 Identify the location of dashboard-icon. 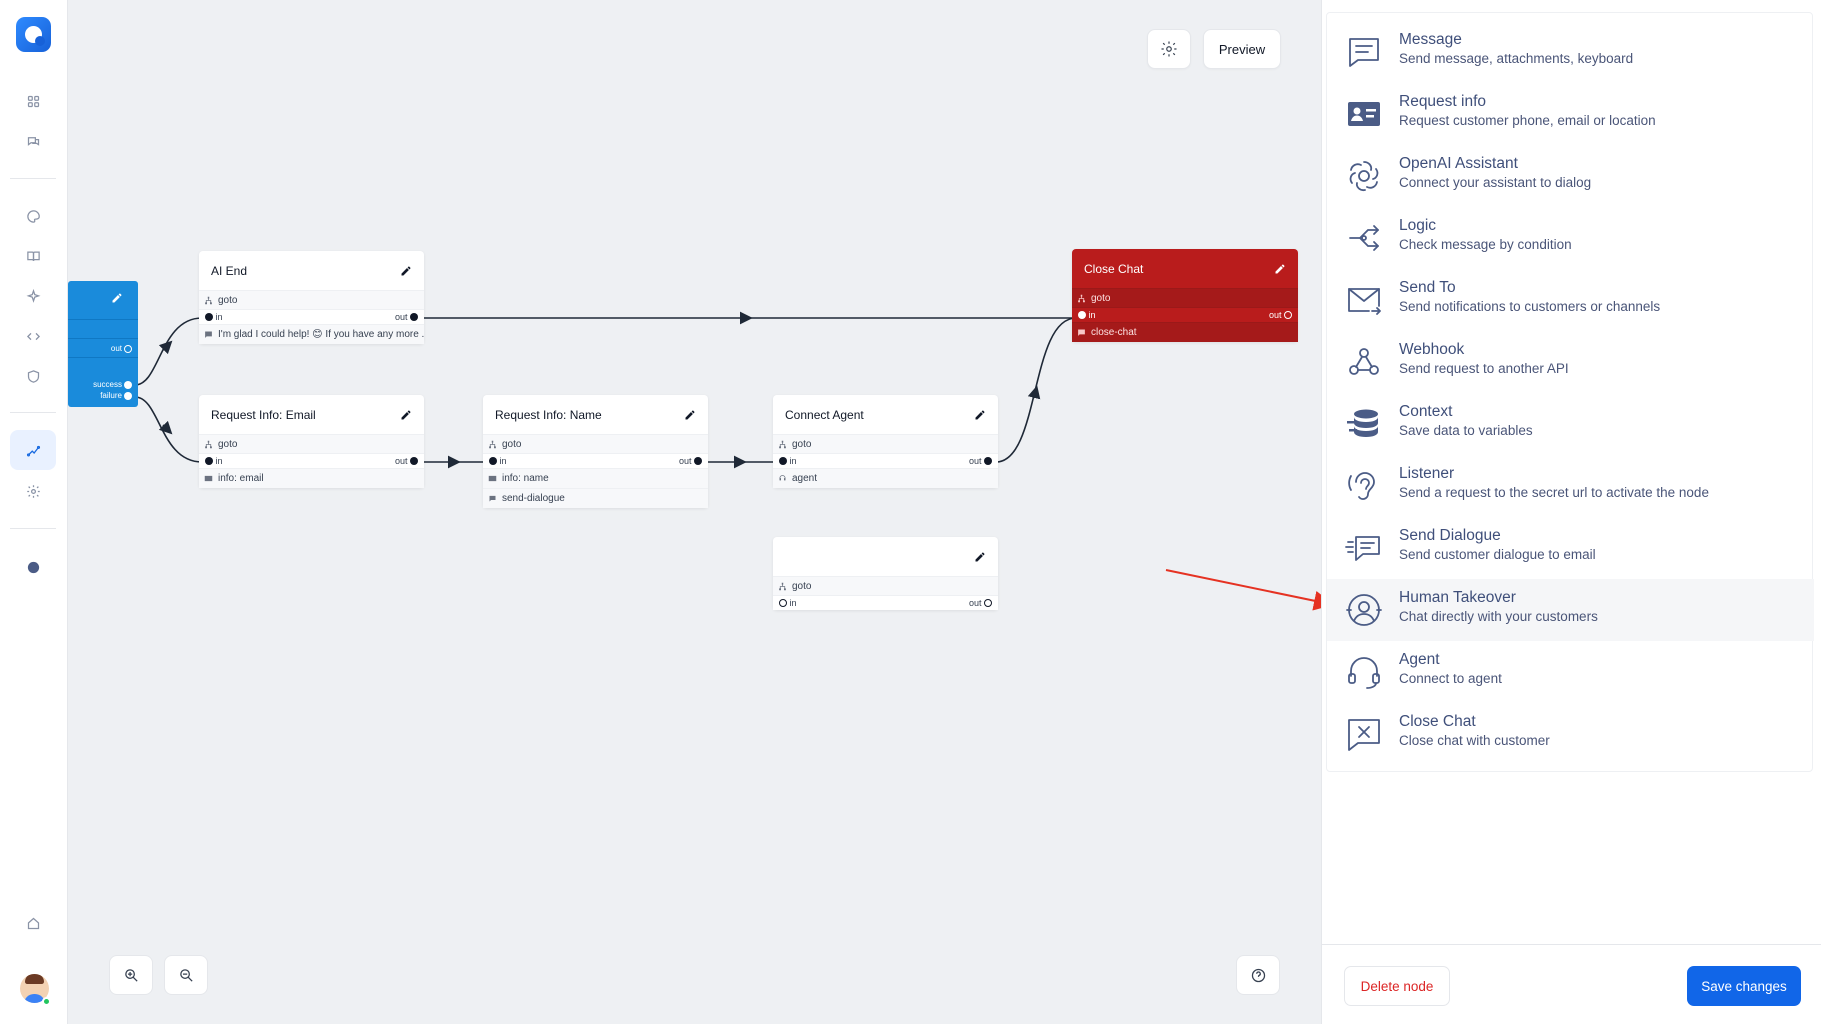
(33, 101).